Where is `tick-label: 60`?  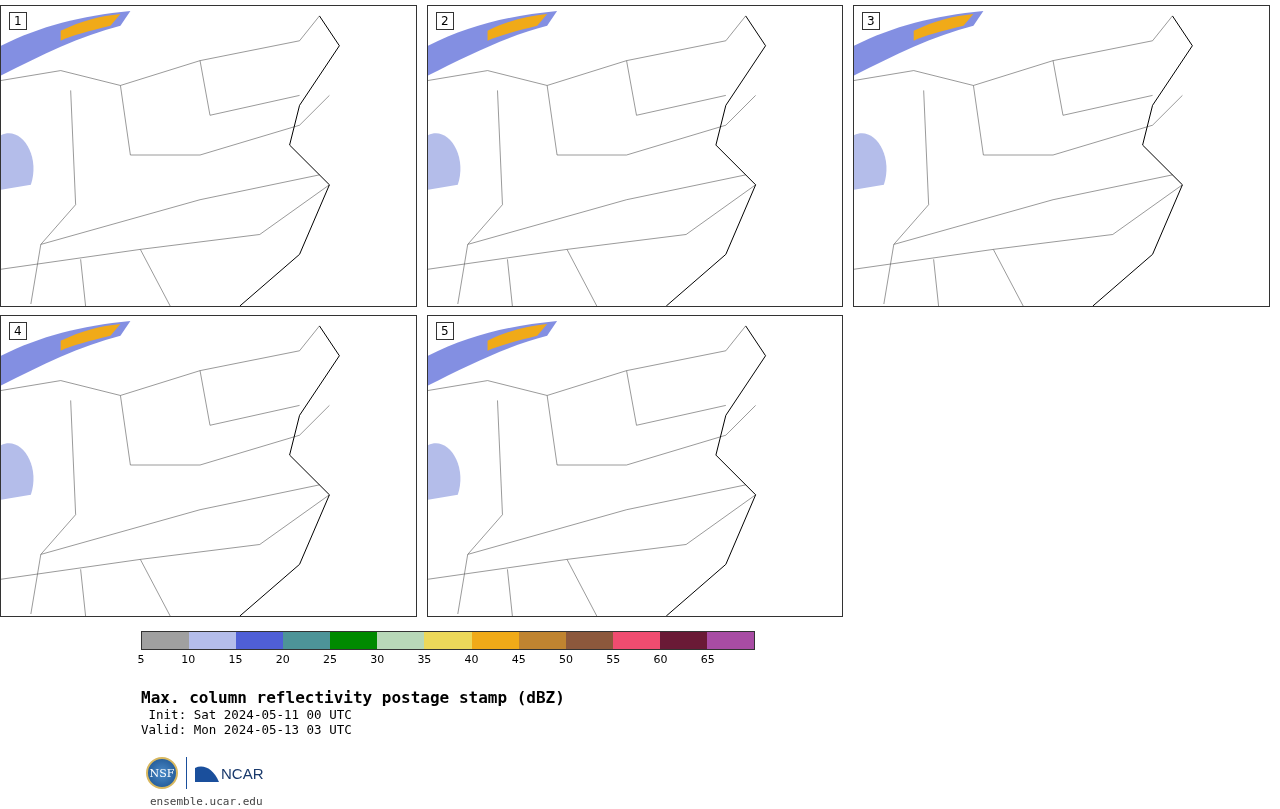 tick-label: 60 is located at coordinates (660, 659).